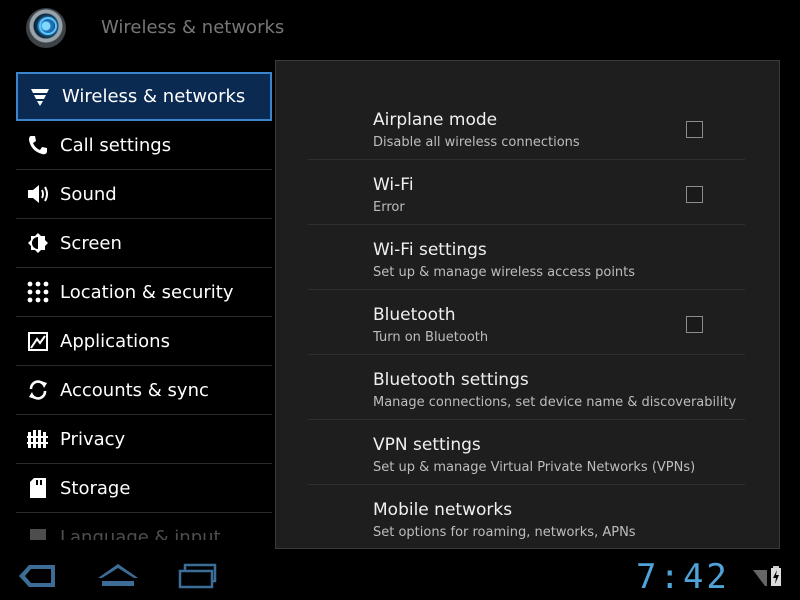 This screenshot has width=800, height=600. Describe the element at coordinates (38, 488) in the screenshot. I see `sd-card-icon` at that location.